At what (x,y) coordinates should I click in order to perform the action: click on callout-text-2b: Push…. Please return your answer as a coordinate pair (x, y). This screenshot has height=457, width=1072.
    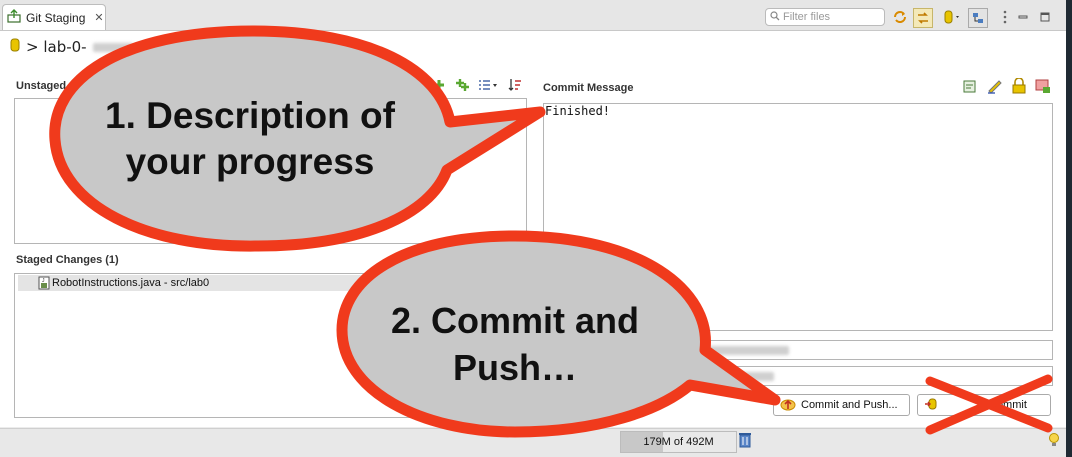
    Looking at the image, I should click on (515, 367).